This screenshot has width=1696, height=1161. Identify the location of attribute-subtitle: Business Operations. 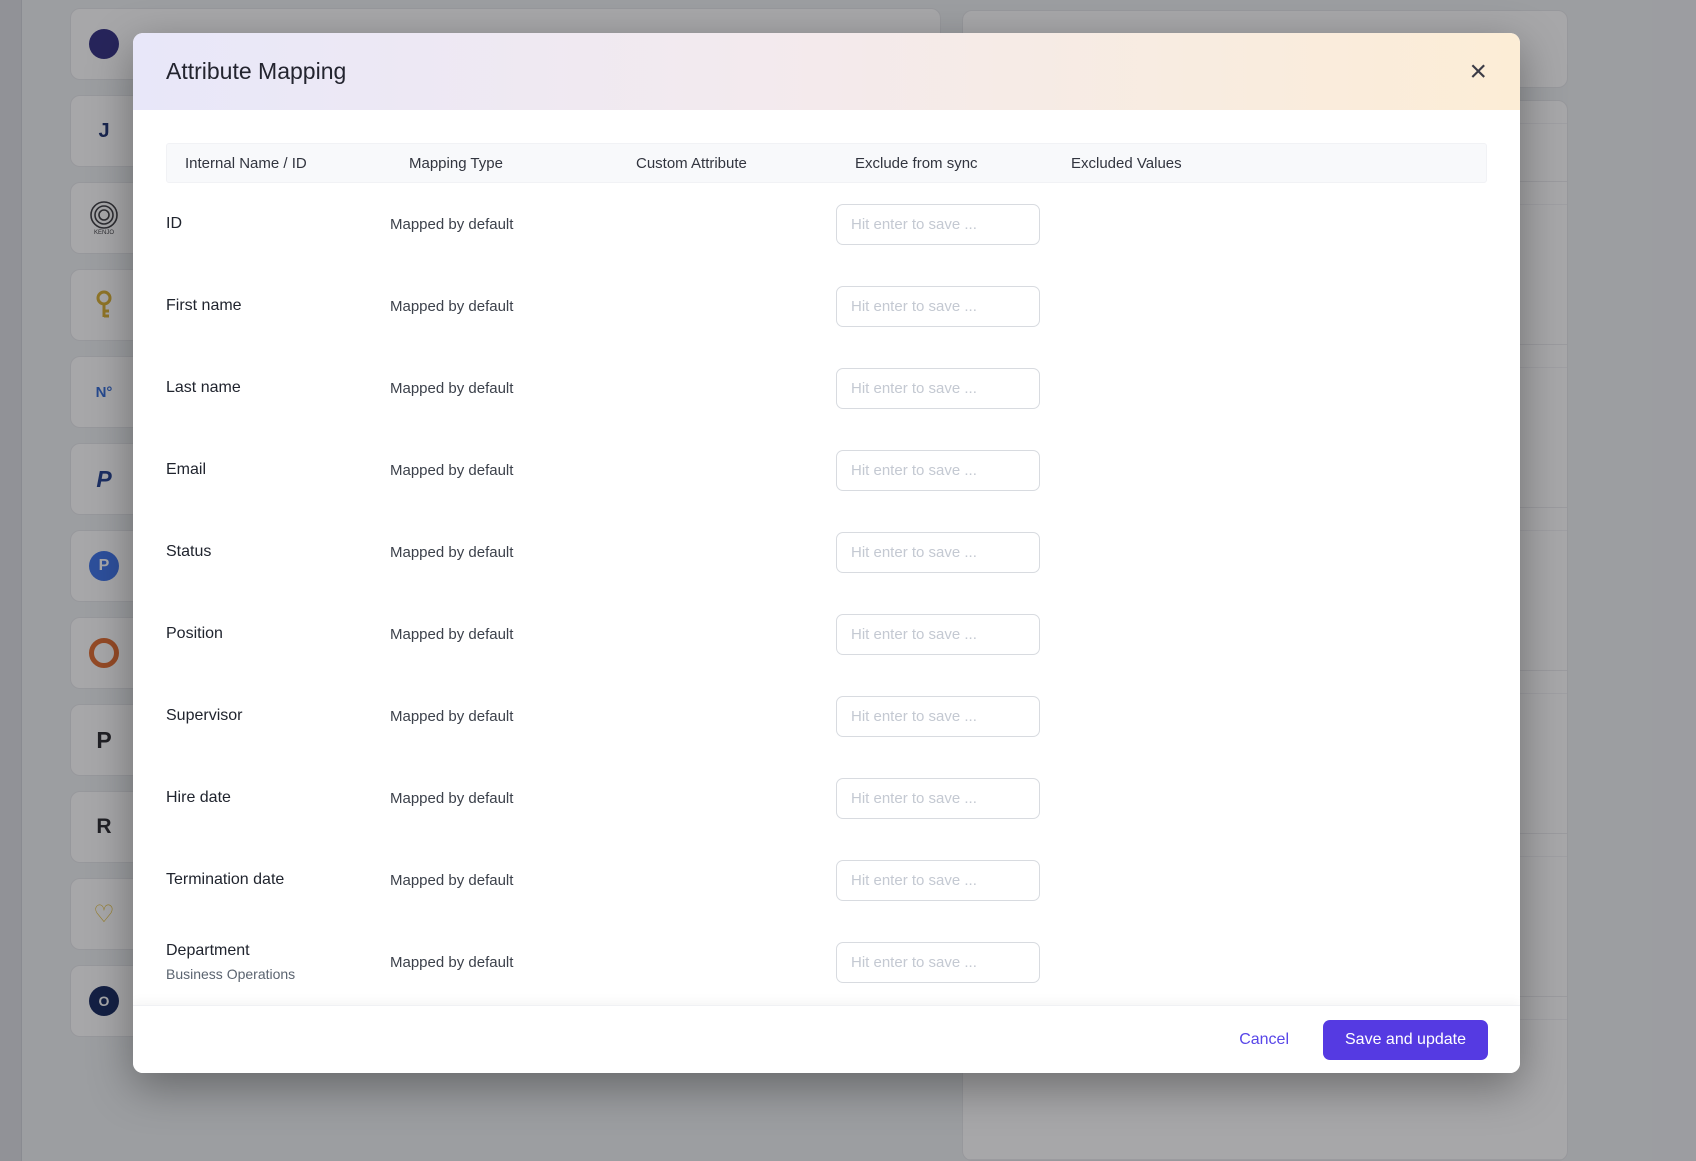
(231, 974).